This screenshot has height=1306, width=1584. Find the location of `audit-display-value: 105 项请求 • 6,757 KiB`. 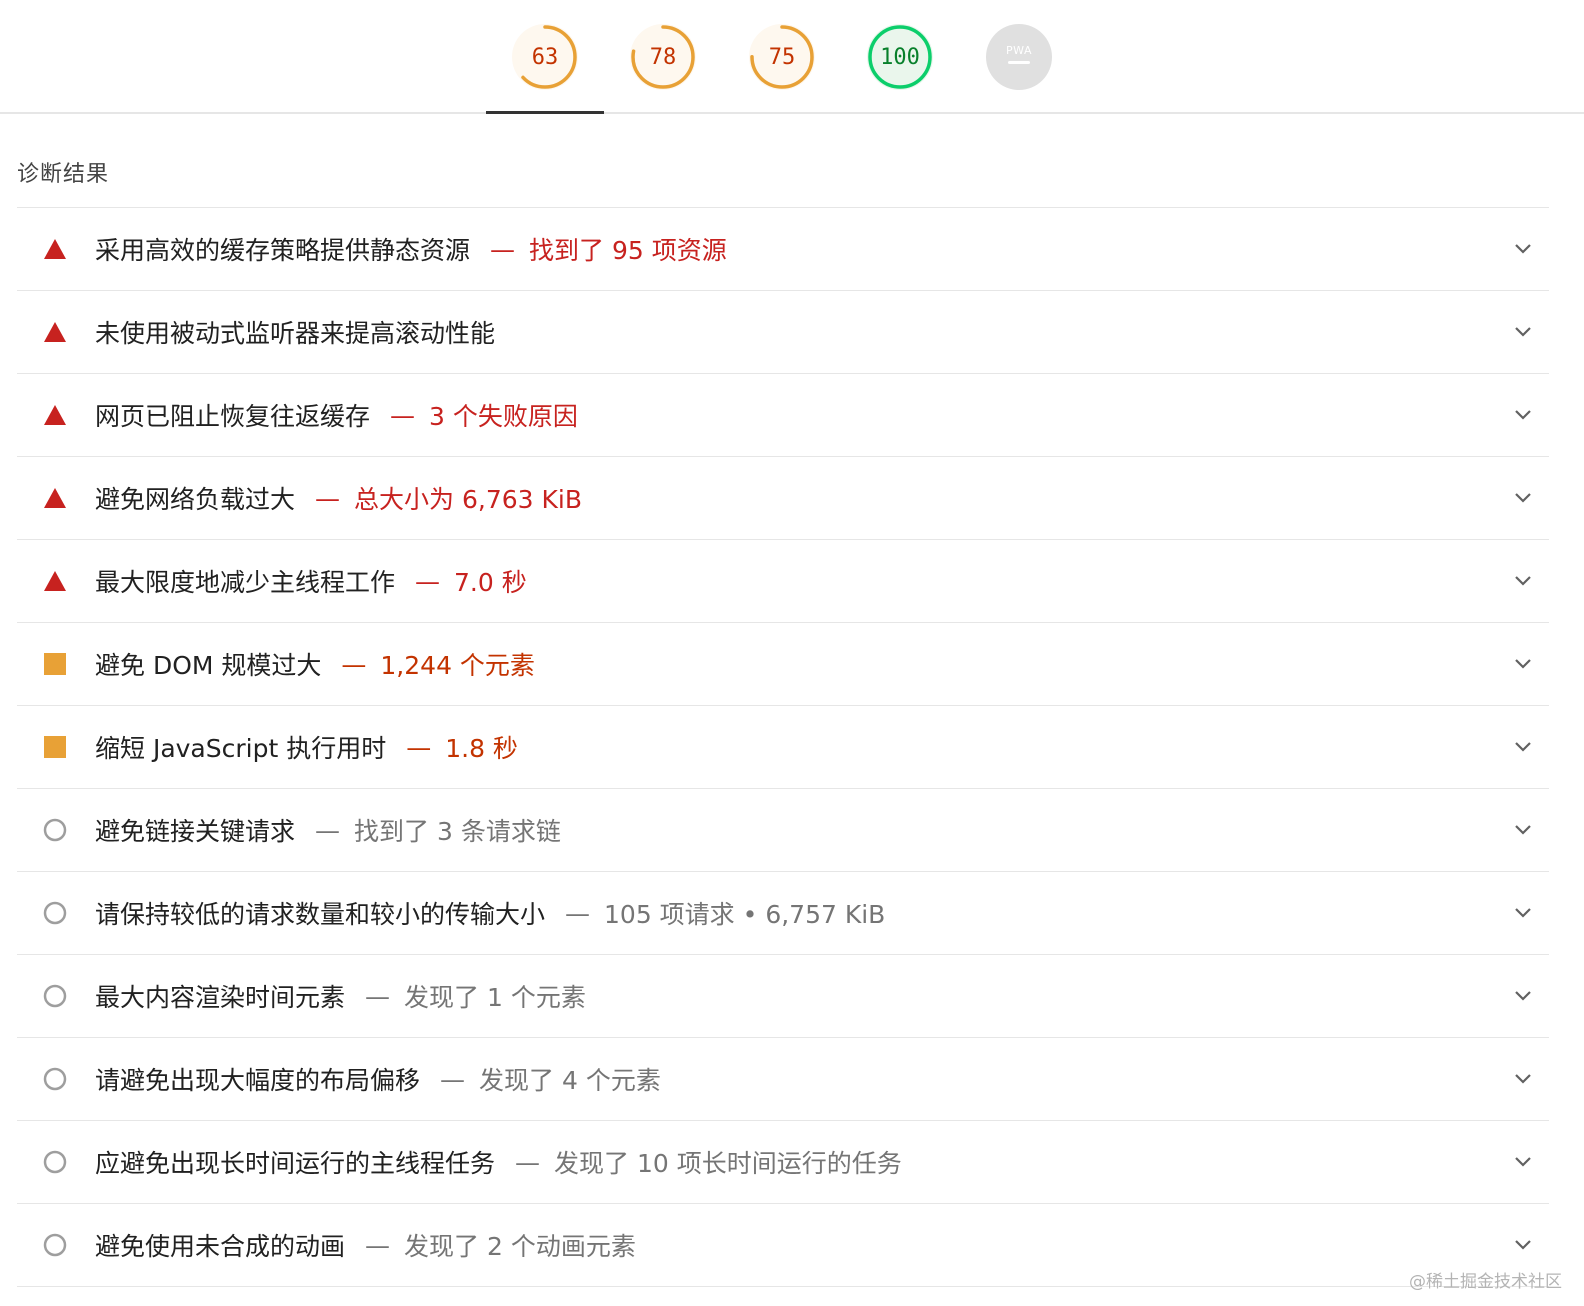

audit-display-value: 105 项请求 • 6,757 KiB is located at coordinates (745, 914).